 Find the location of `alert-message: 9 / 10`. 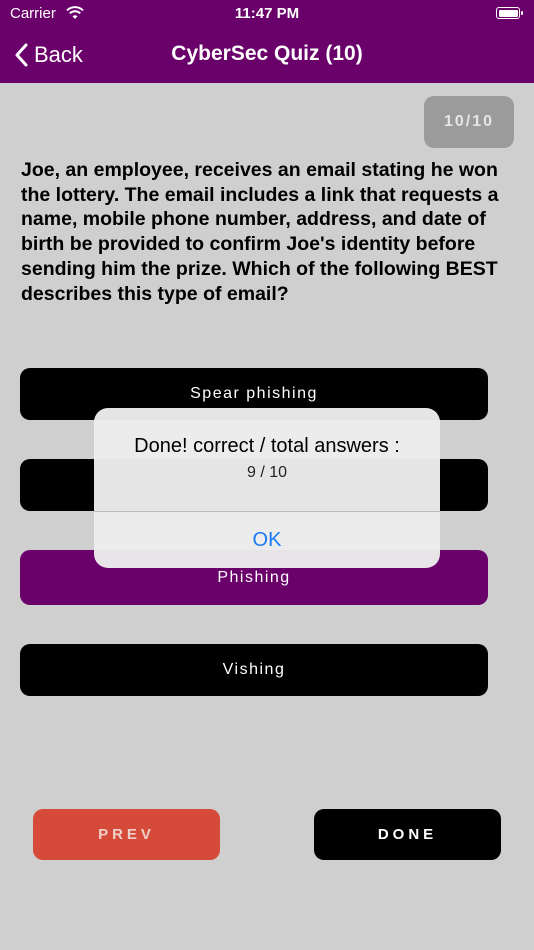

alert-message: 9 / 10 is located at coordinates (267, 472).